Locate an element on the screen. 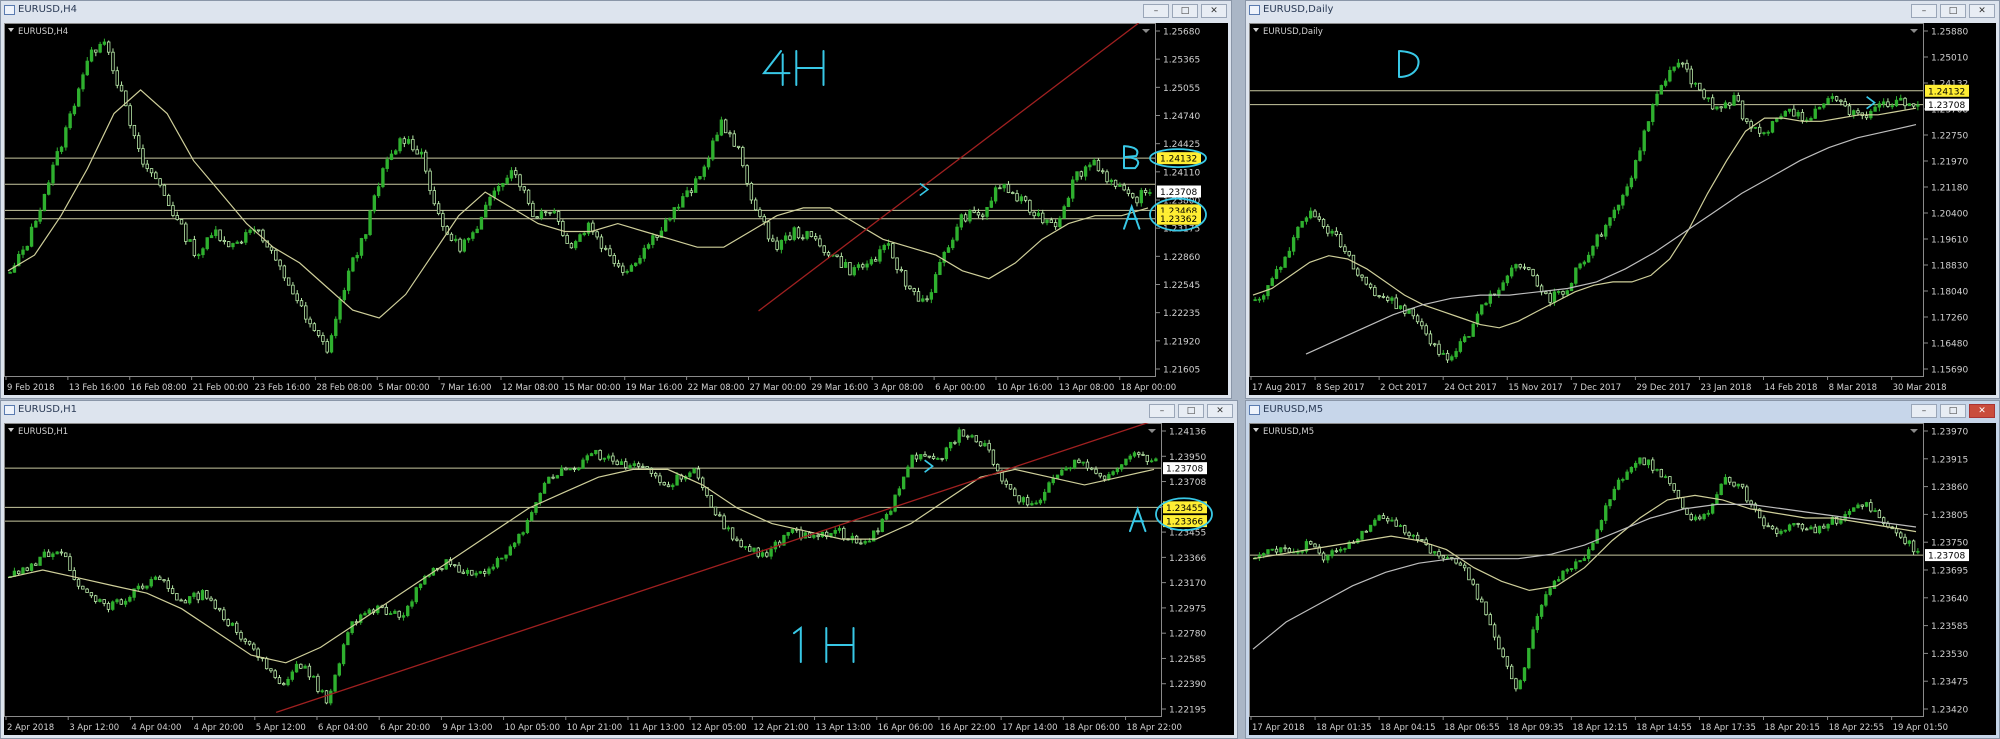  ma-fast-line is located at coordinates (1584, 218).